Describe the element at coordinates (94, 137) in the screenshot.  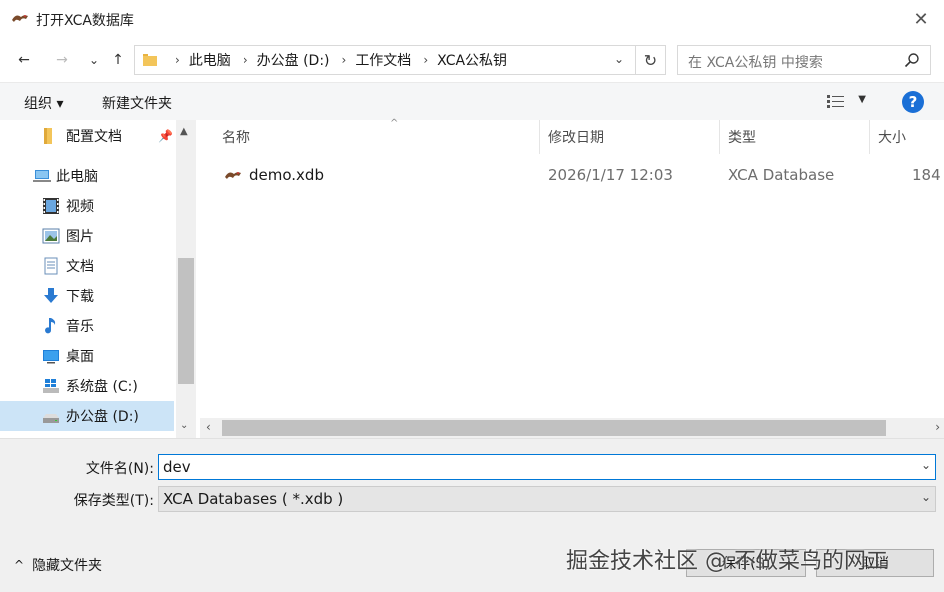
I see `sidebar-item-label: 配置文档` at that location.